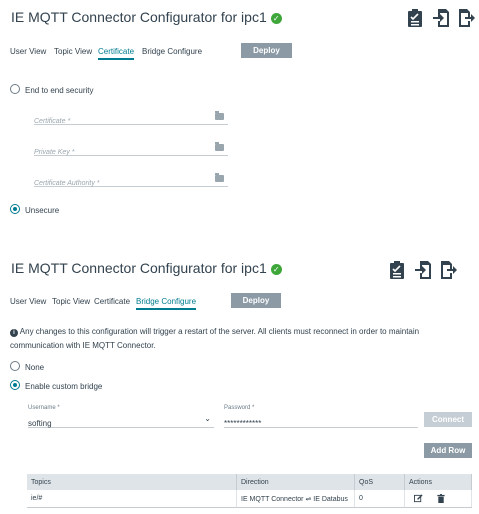  Describe the element at coordinates (15, 209) in the screenshot. I see `radio-unsecure` at that location.